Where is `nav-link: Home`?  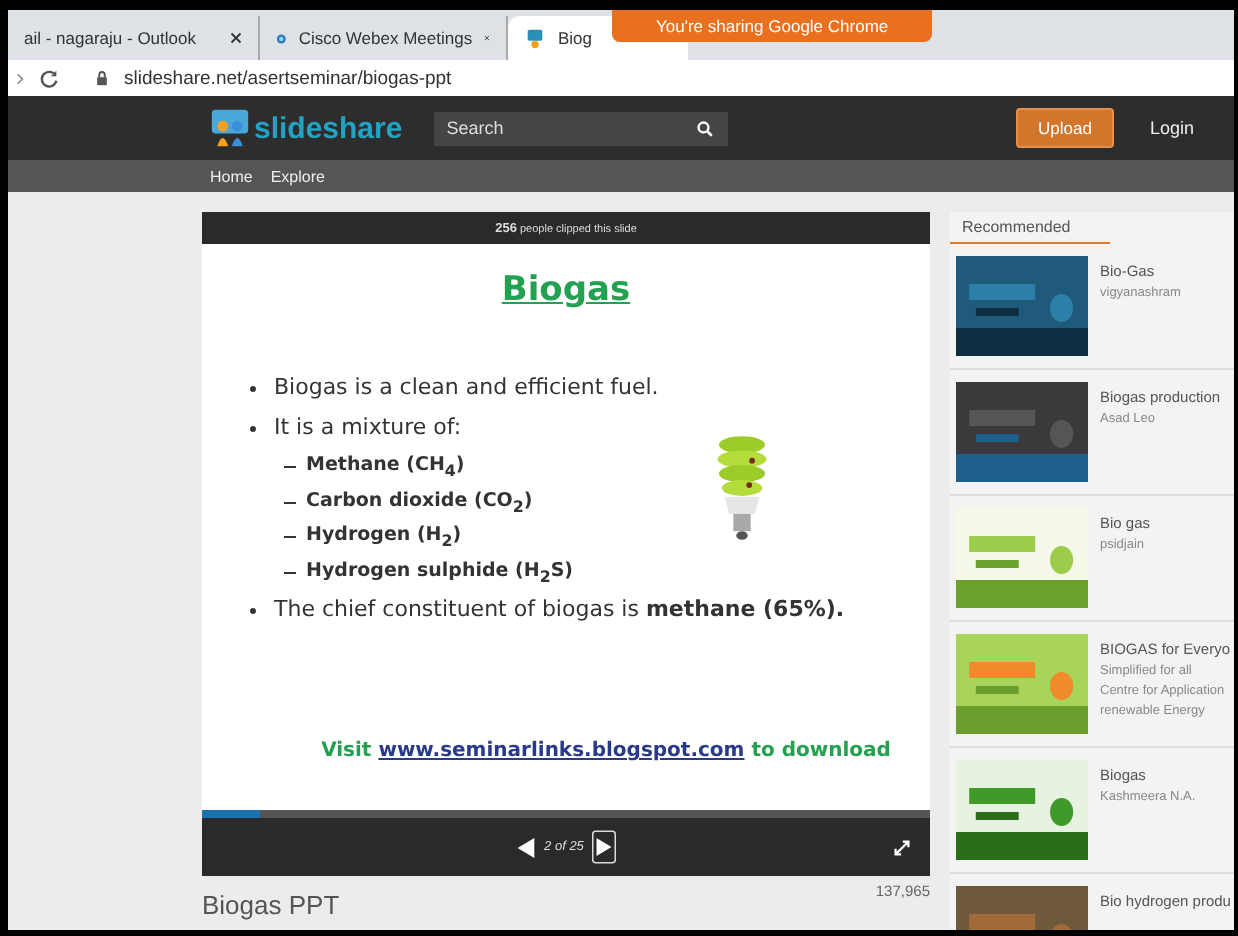 nav-link: Home is located at coordinates (231, 176).